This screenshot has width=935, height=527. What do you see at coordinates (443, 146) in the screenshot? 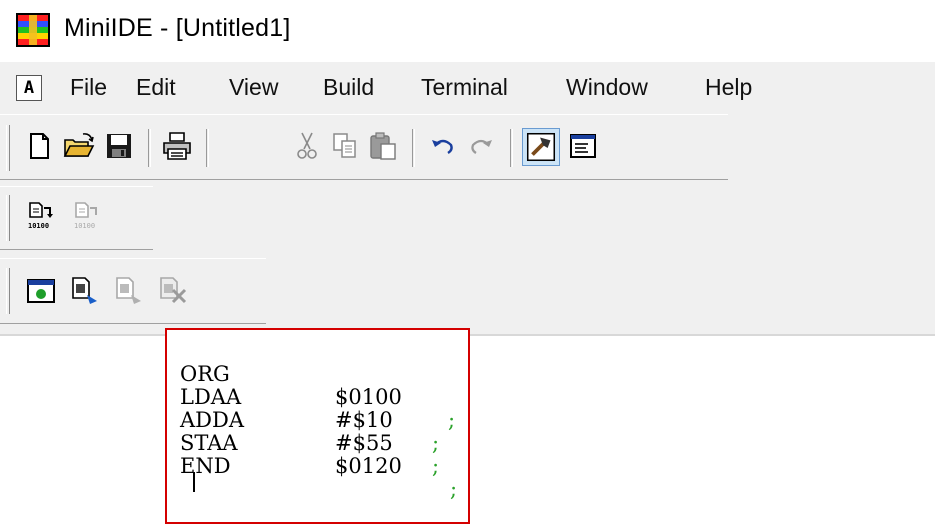
I see `undo-icon` at bounding box center [443, 146].